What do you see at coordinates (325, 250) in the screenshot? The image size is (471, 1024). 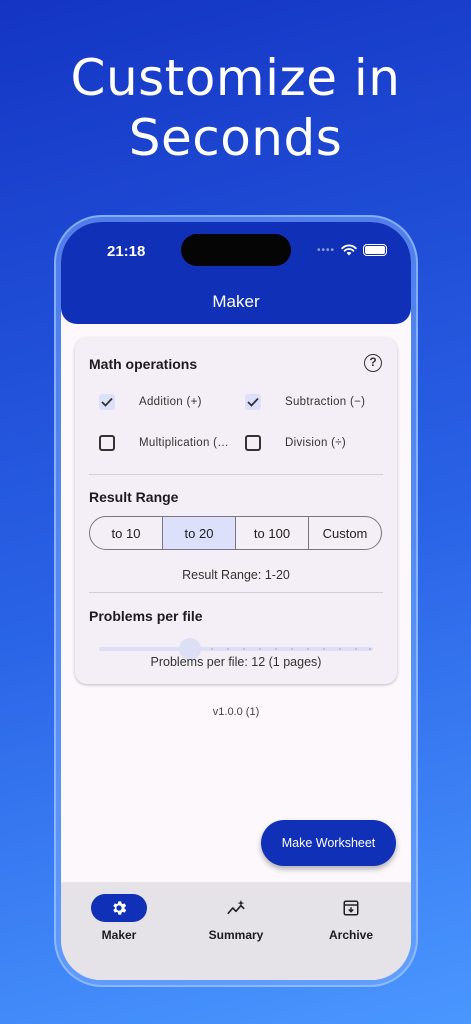 I see `signal-icon: ••••` at bounding box center [325, 250].